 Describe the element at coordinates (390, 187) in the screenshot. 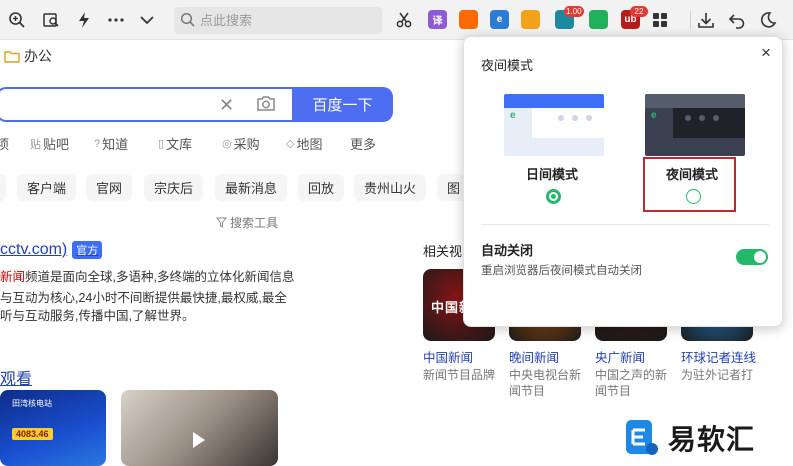

I see `suggestion-chip: 贵州山火` at that location.